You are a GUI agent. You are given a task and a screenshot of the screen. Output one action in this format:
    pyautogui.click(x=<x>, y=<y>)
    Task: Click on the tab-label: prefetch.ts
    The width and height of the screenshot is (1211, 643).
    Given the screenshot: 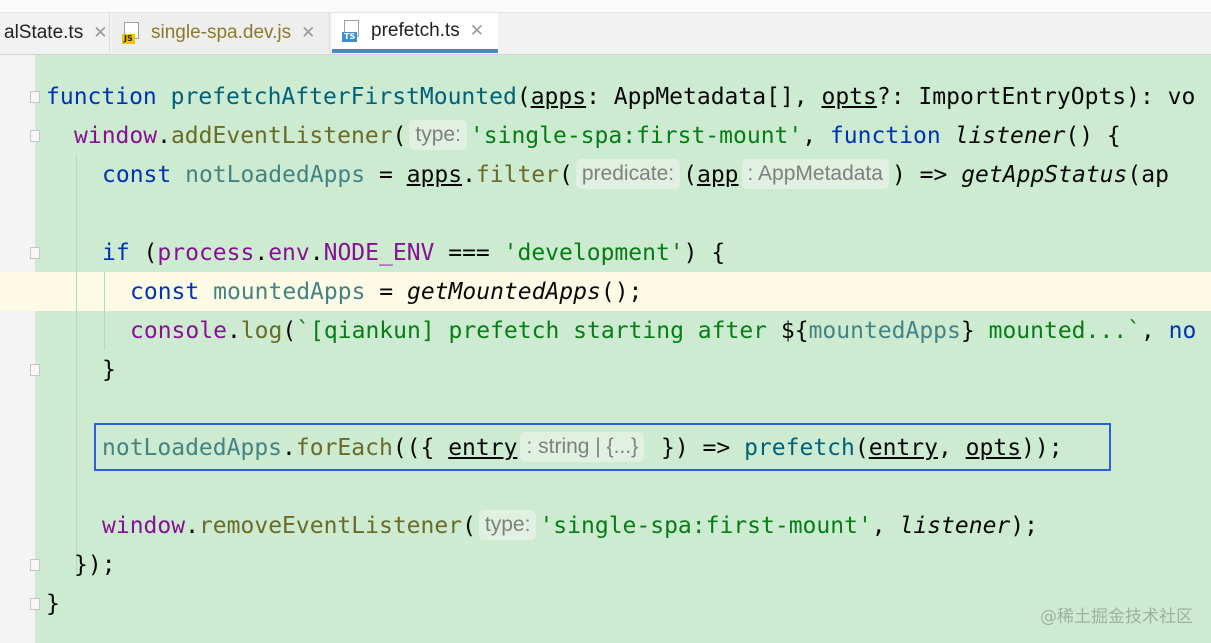 What is the action you would take?
    pyautogui.click(x=415, y=30)
    